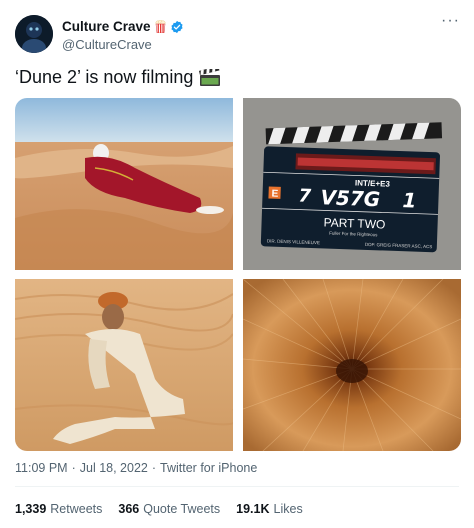 The image size is (474, 528). Describe the element at coordinates (107, 44) in the screenshot. I see `author-handle: @CultureCrave` at that location.